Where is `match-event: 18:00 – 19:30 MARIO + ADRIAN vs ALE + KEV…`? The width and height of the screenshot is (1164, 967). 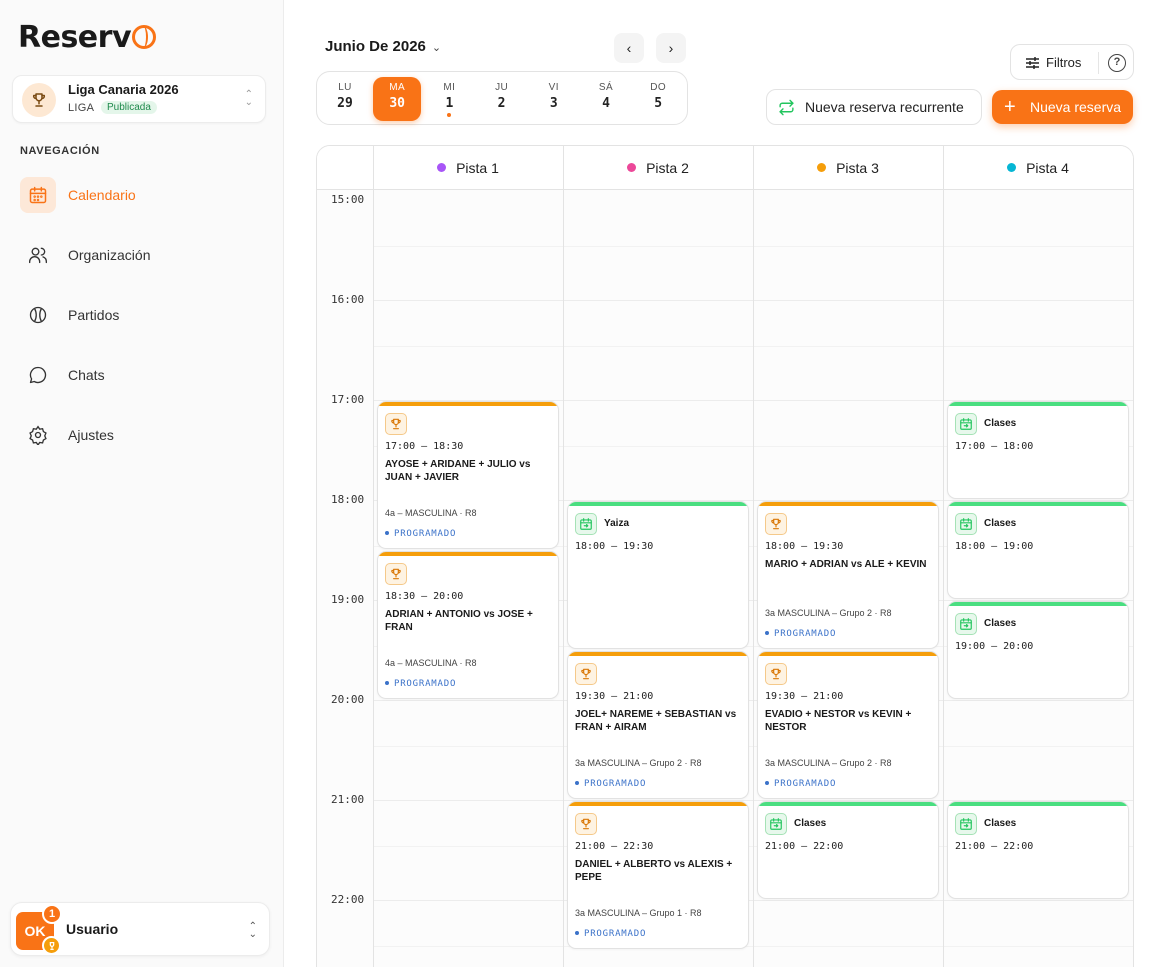
match-event: 18:00 – 19:30 MARIO + ADRIAN vs ALE + KEV… is located at coordinates (848, 575).